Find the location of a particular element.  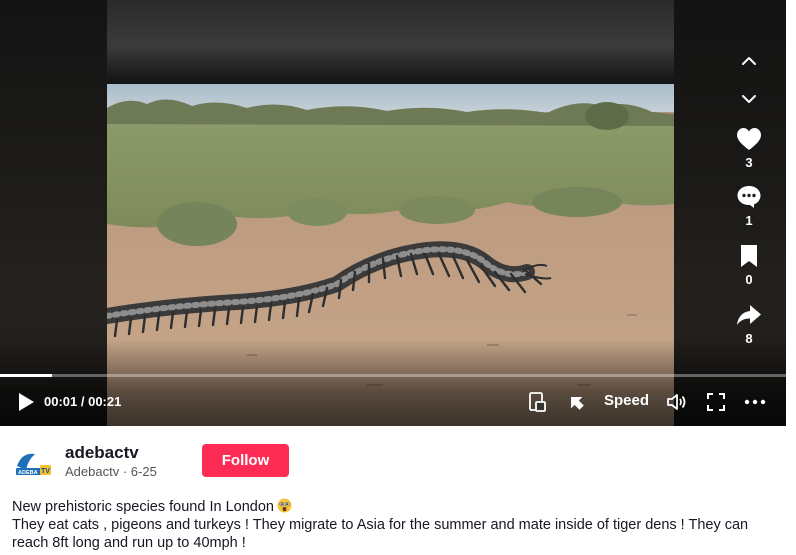

progress-fill is located at coordinates (26, 375).